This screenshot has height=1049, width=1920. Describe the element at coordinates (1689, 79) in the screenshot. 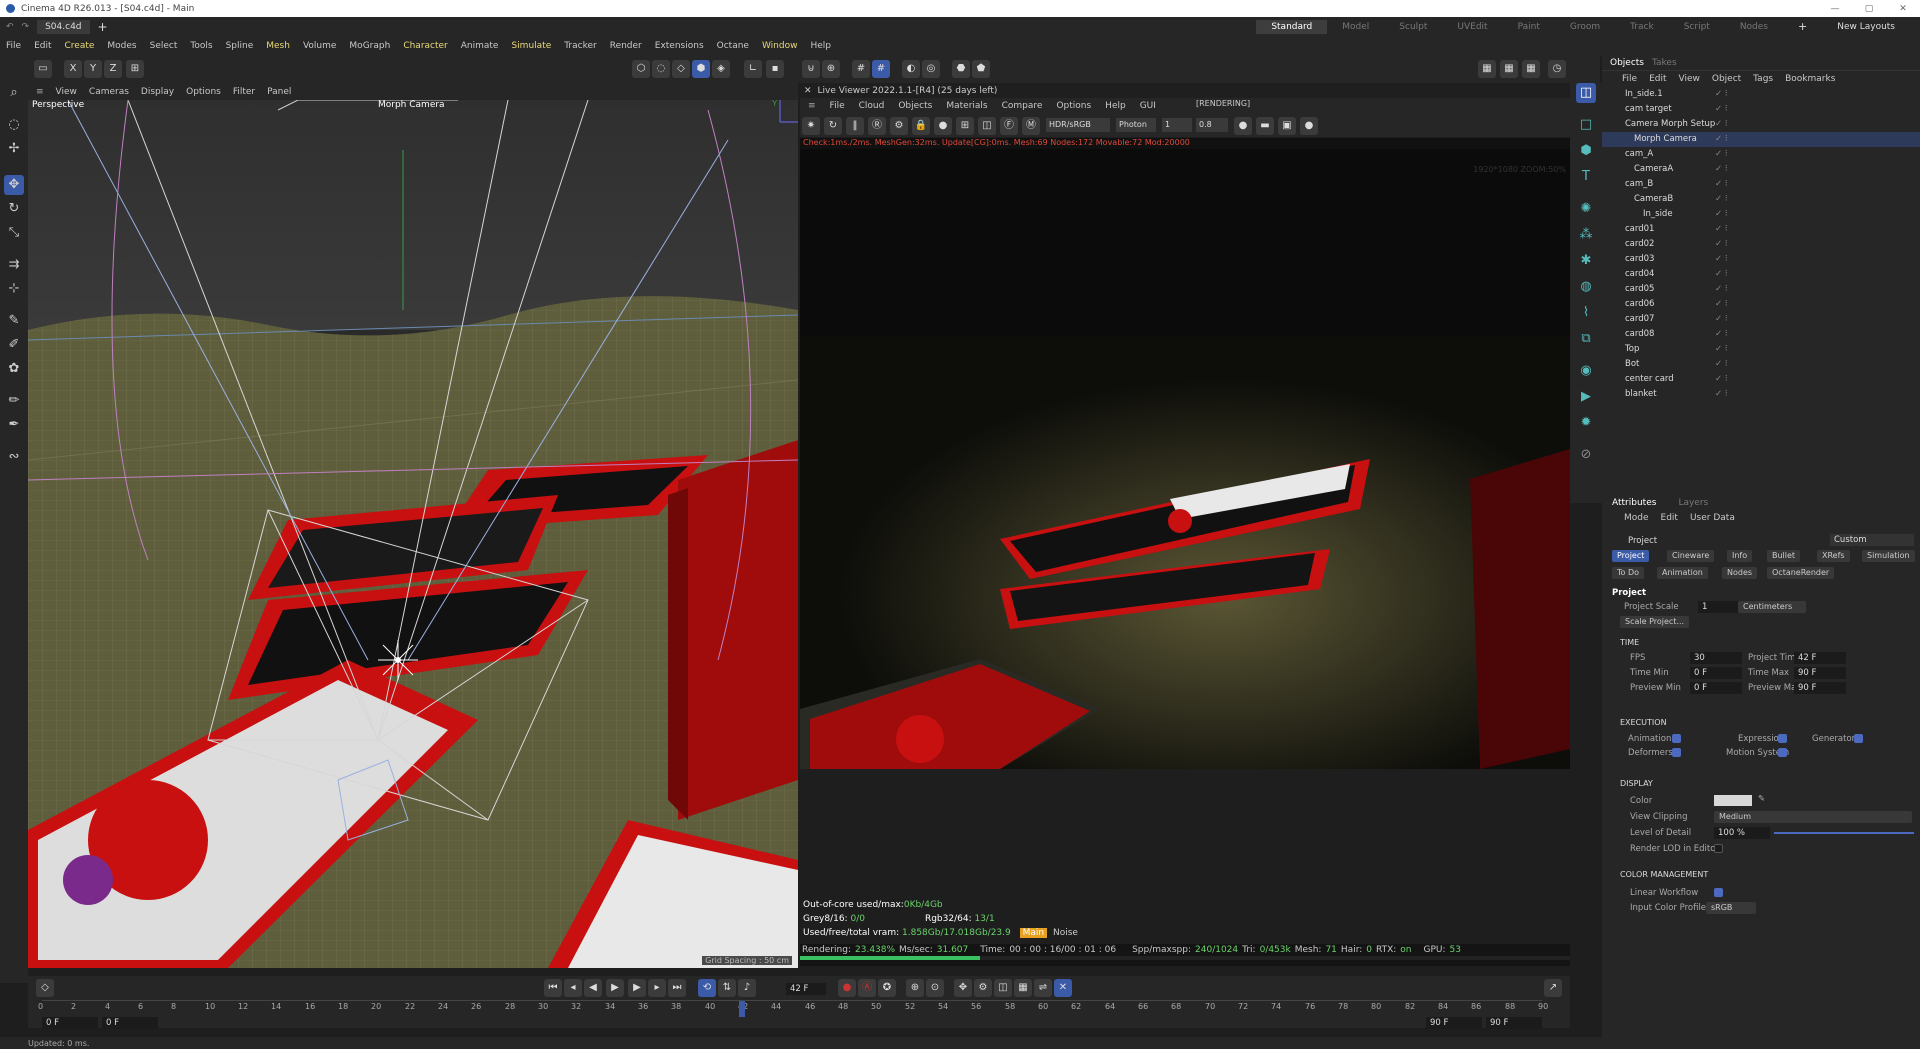

I see `objects-menu-view: View` at that location.